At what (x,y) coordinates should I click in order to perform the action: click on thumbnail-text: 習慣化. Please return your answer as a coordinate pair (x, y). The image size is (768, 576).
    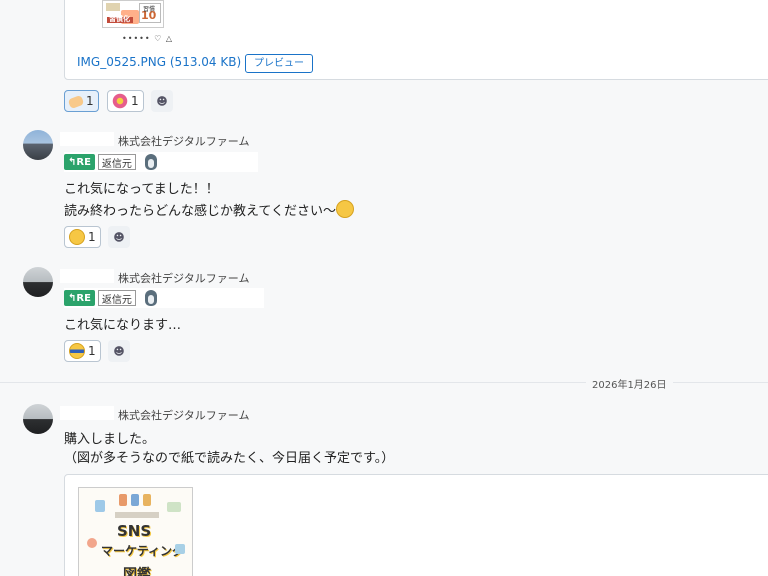
    Looking at the image, I should click on (119, 19).